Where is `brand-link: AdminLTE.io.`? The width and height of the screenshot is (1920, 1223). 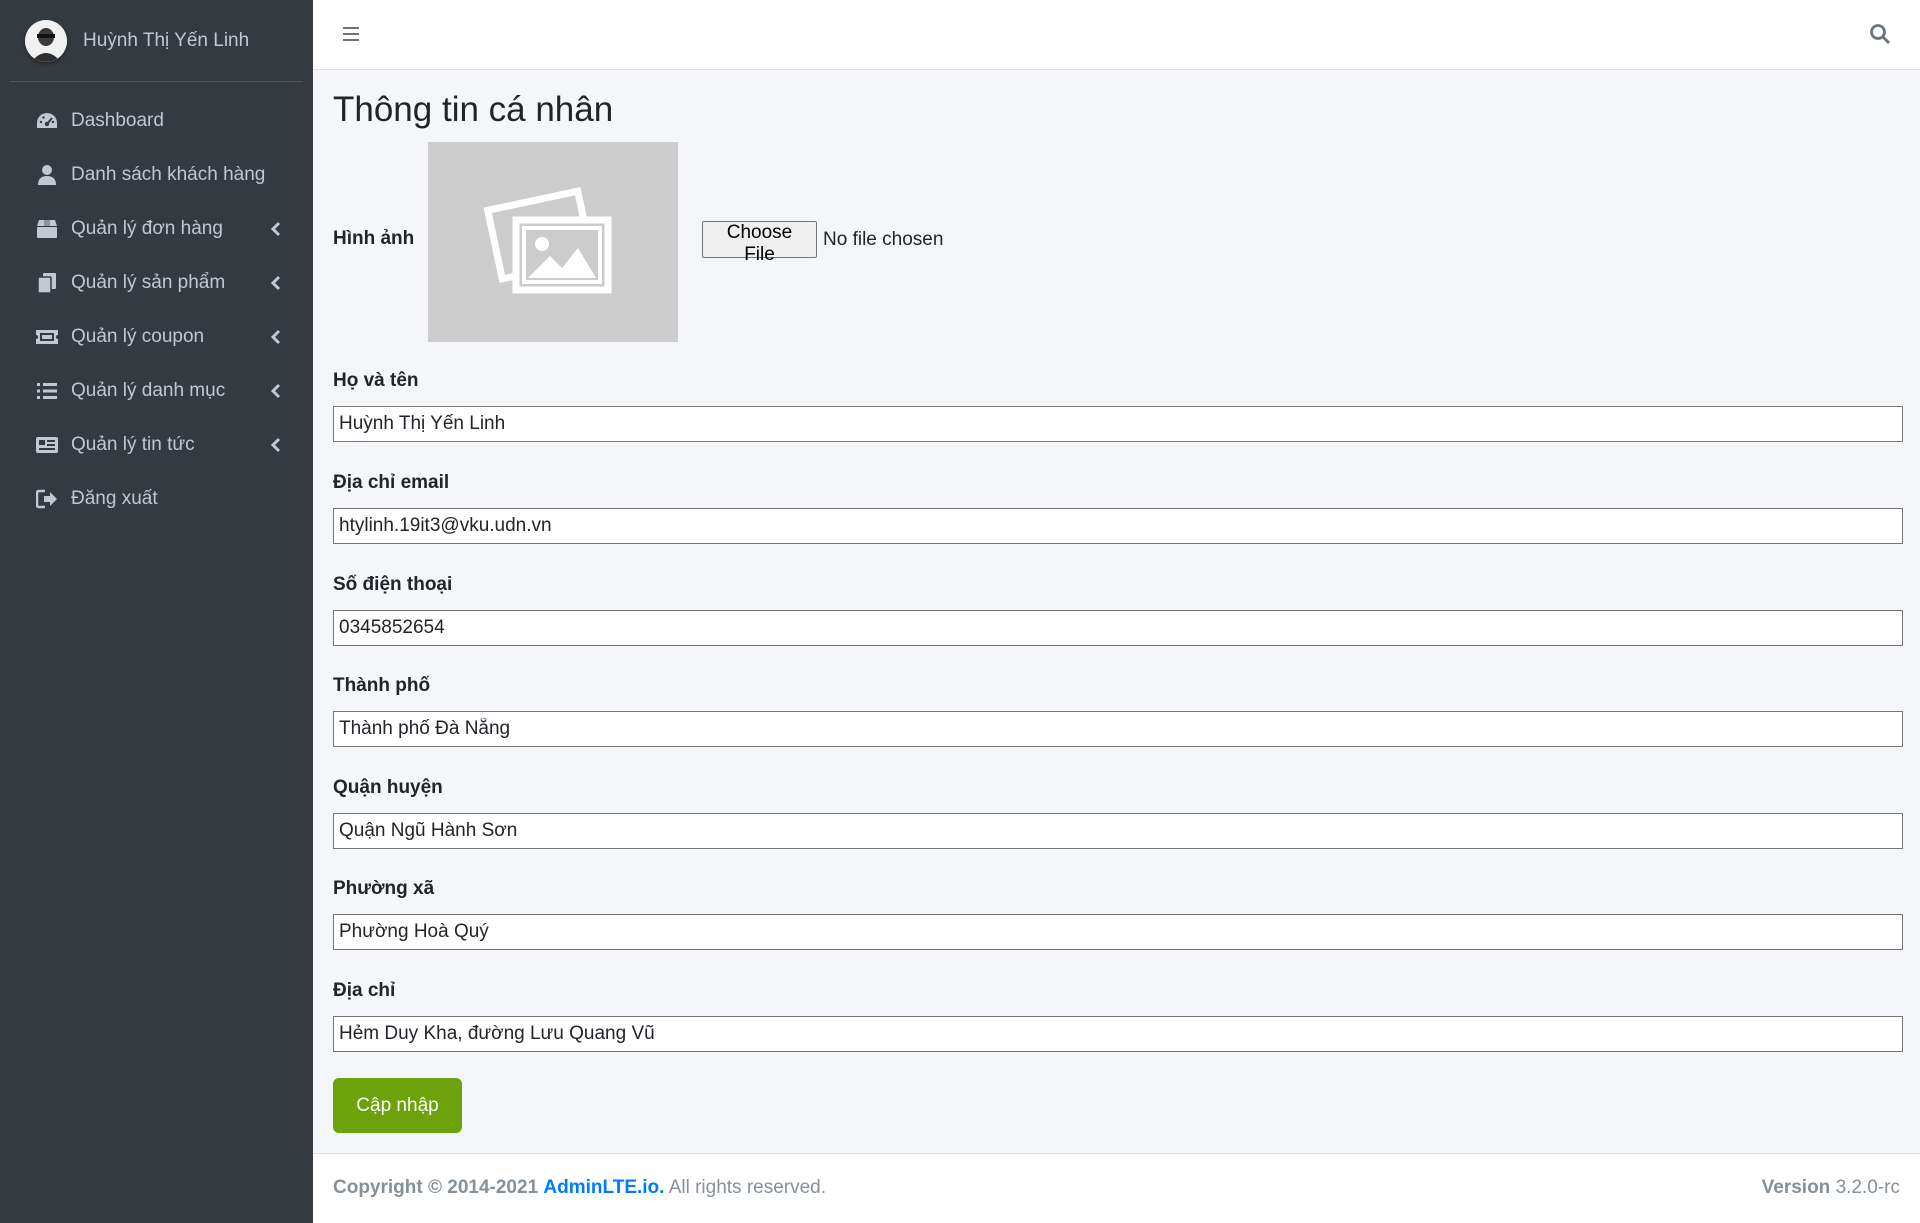 brand-link: AdminLTE.io. is located at coordinates (603, 1187).